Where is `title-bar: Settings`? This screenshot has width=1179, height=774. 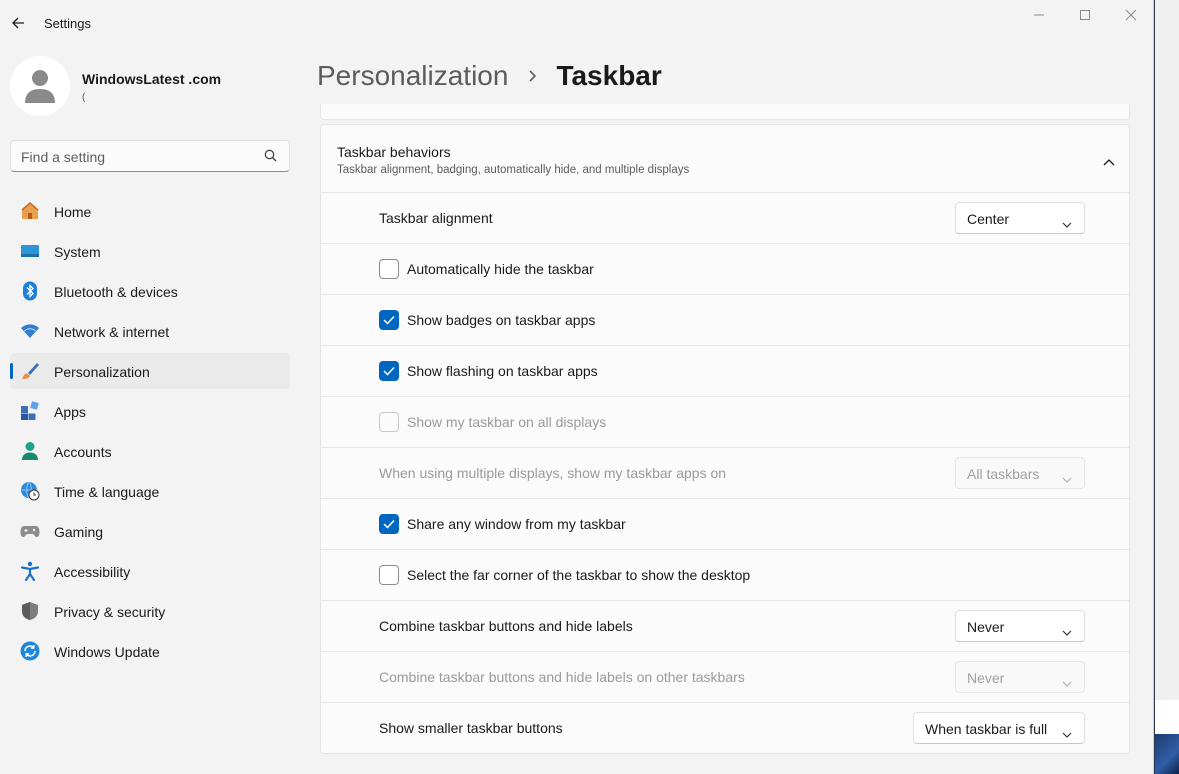
title-bar: Settings is located at coordinates (576, 23).